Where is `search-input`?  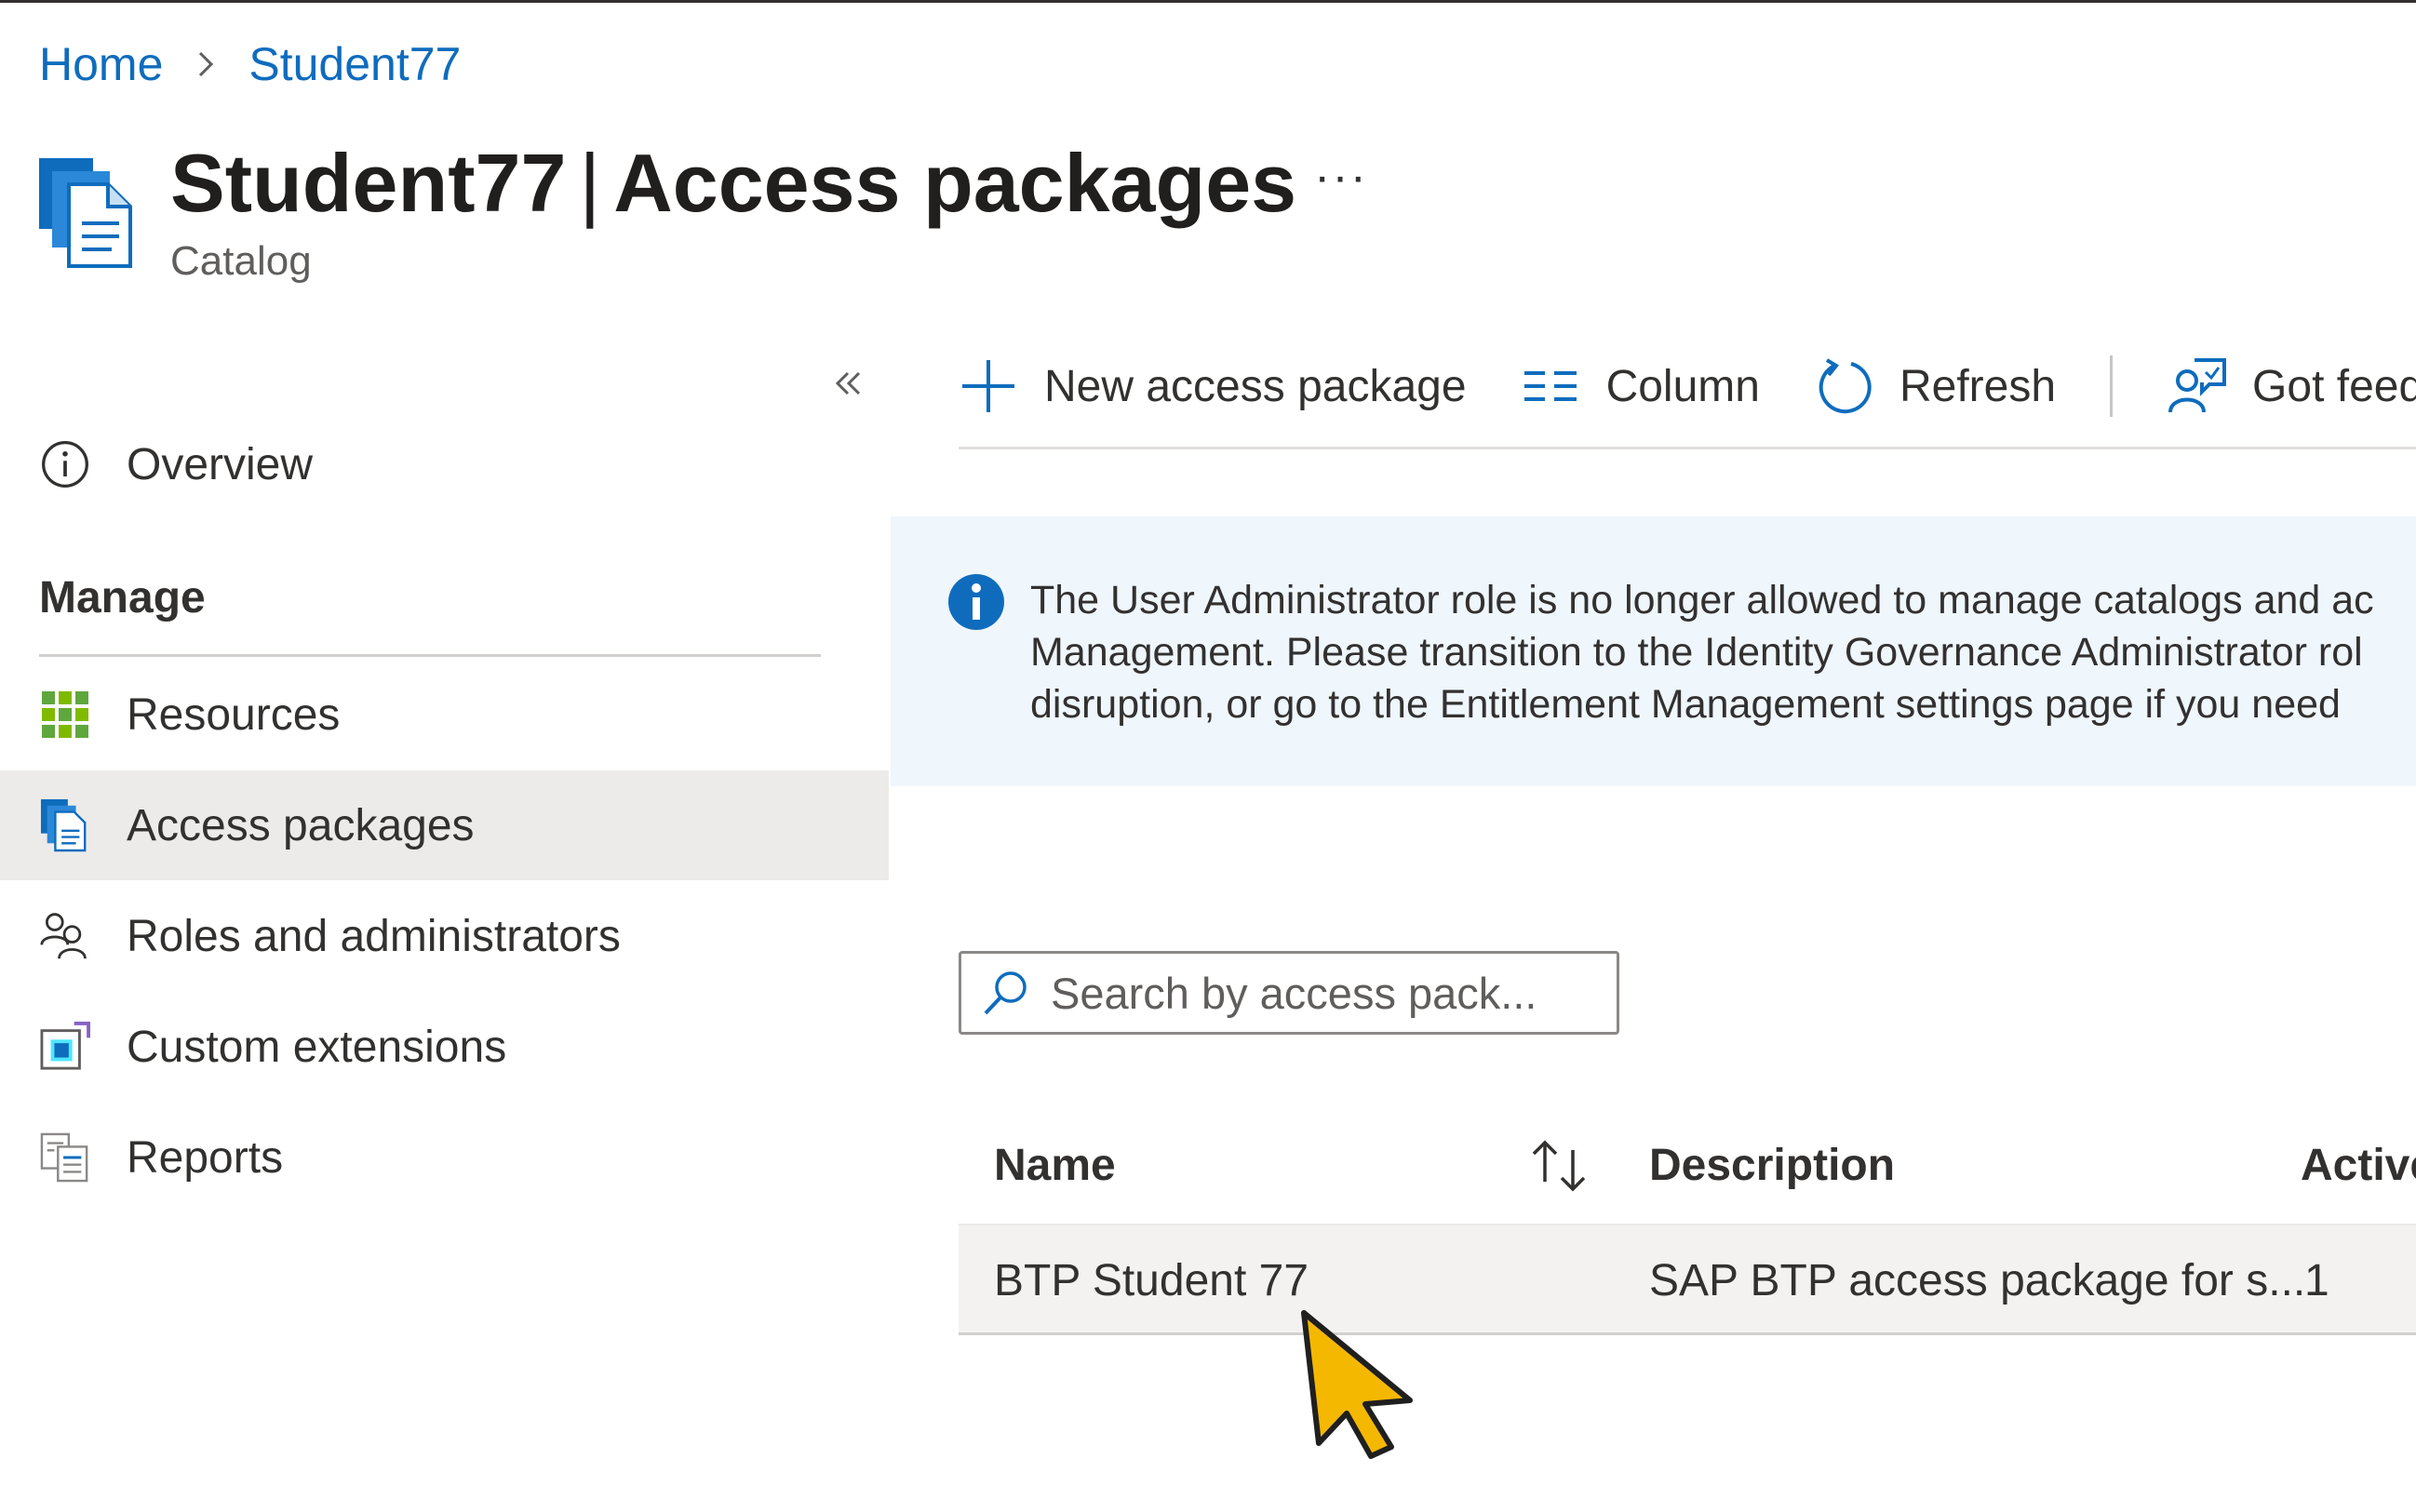 search-input is located at coordinates (1330, 993).